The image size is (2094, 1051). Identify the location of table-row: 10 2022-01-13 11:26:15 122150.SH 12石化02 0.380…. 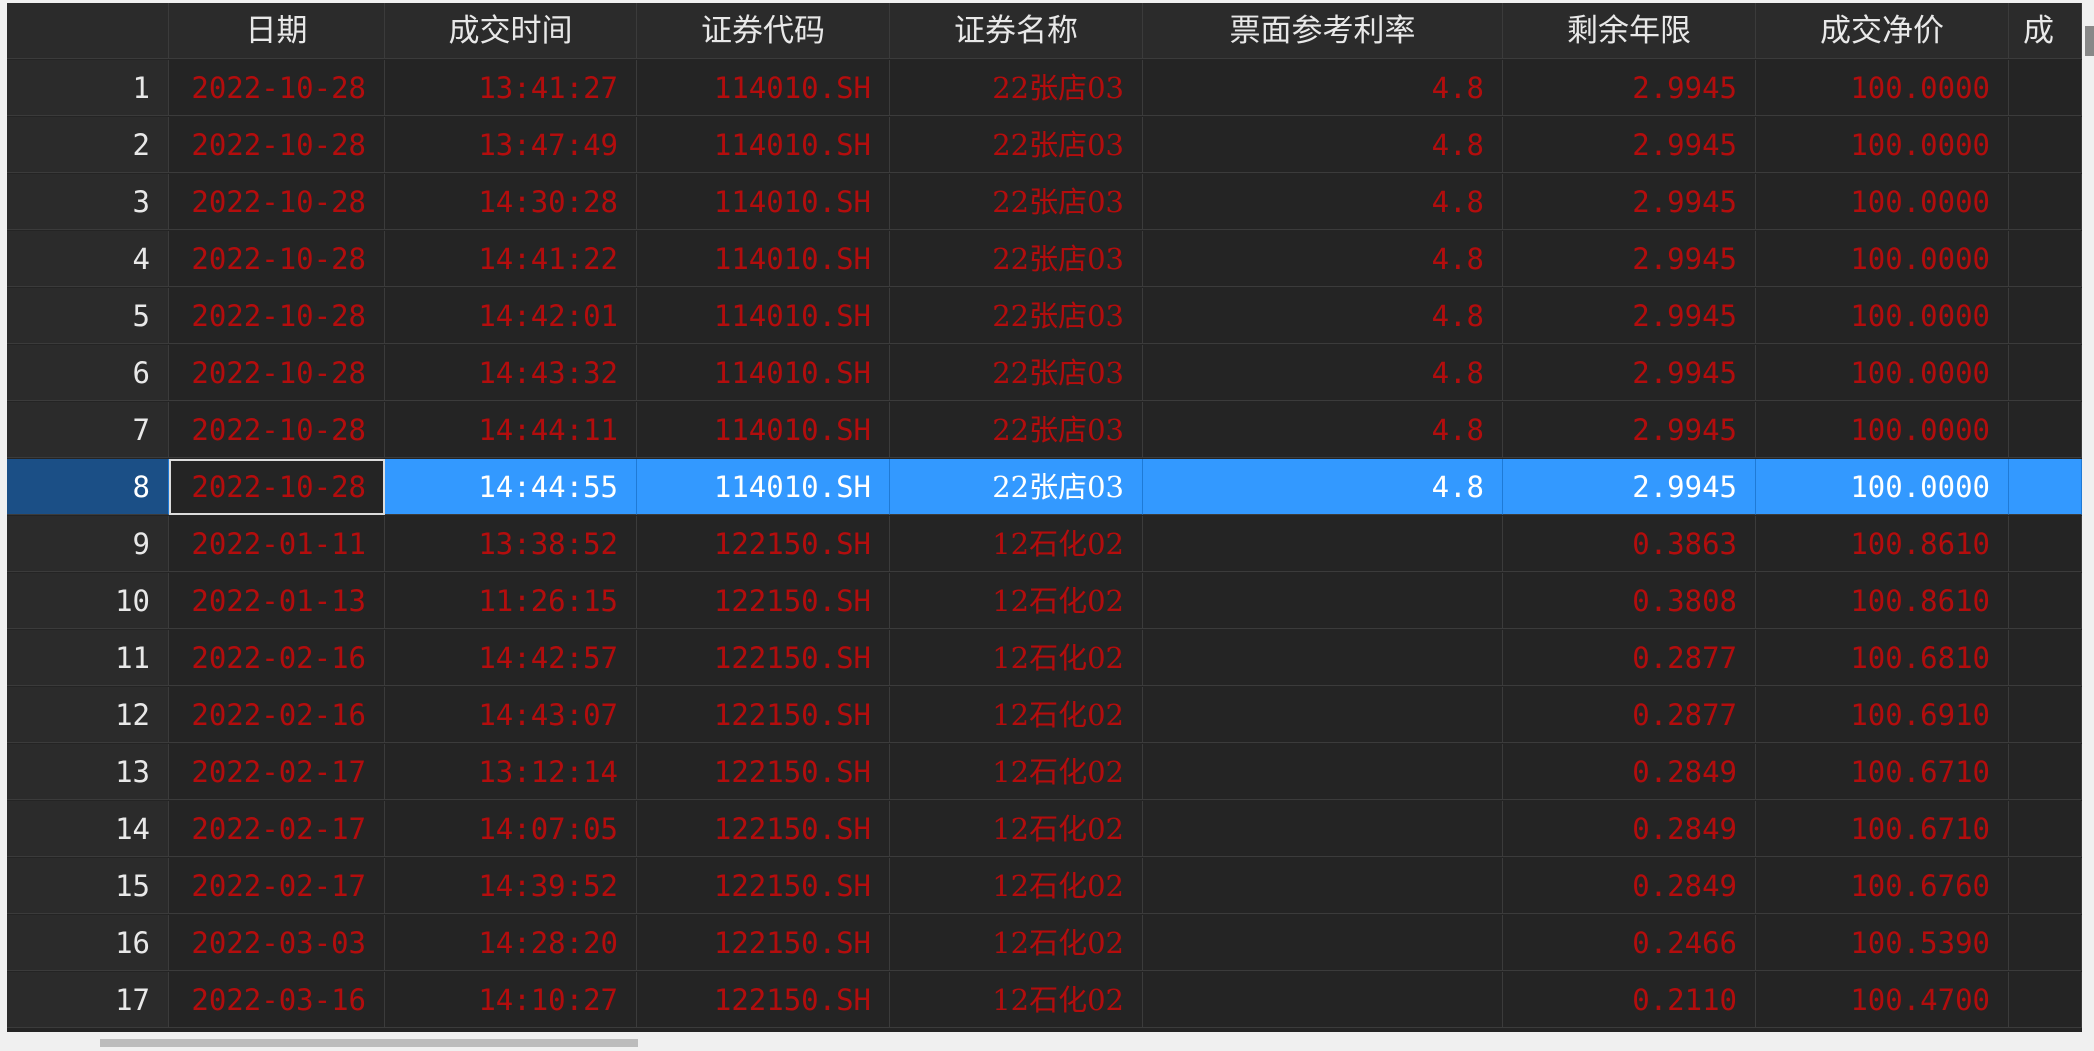
(1044, 601).